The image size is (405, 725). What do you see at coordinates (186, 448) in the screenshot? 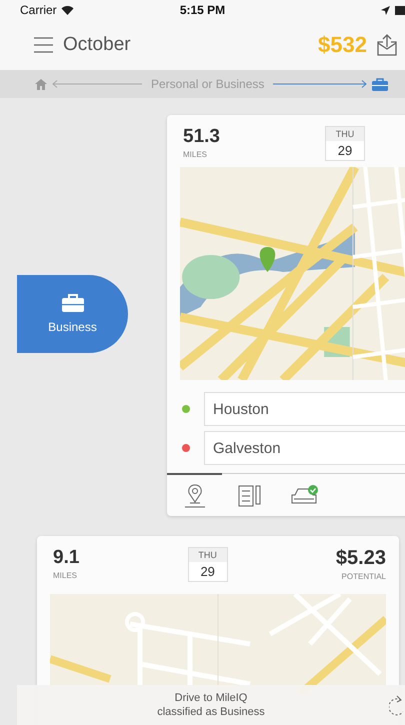
I see `end-dot-icon` at bounding box center [186, 448].